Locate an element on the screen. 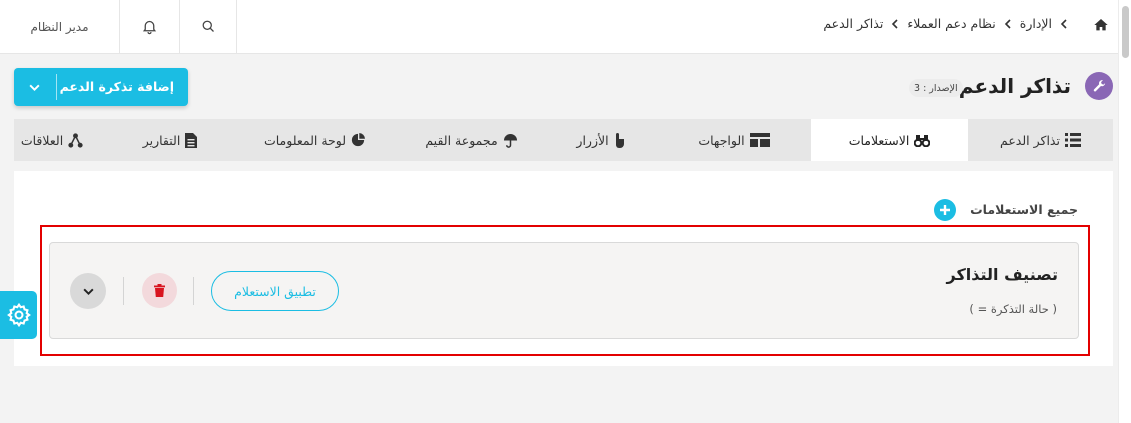 This screenshot has height=423, width=1131. search-icon is located at coordinates (208, 26).